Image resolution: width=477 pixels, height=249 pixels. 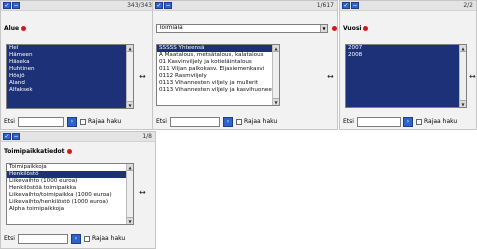 What do you see at coordinates (66, 167) in the screenshot?
I see `list-item: Toimipaikkoja` at bounding box center [66, 167].